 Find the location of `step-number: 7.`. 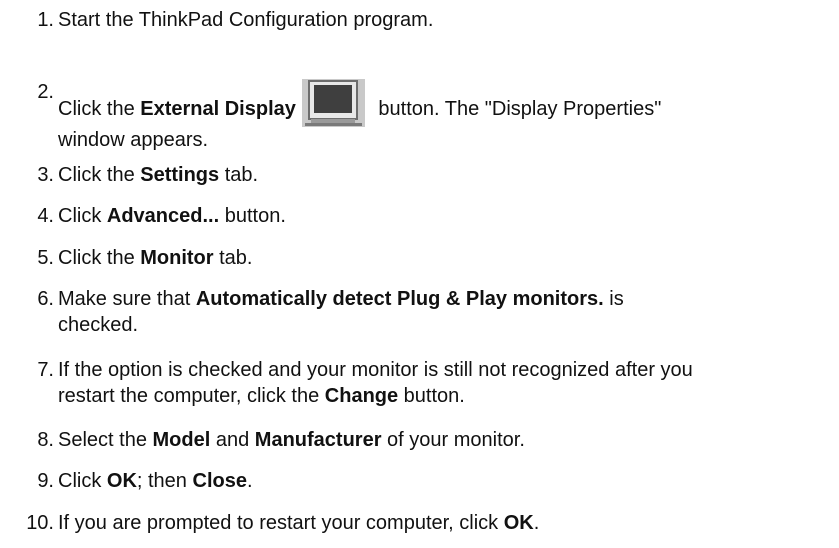

step-number: 7. is located at coordinates (45, 370).